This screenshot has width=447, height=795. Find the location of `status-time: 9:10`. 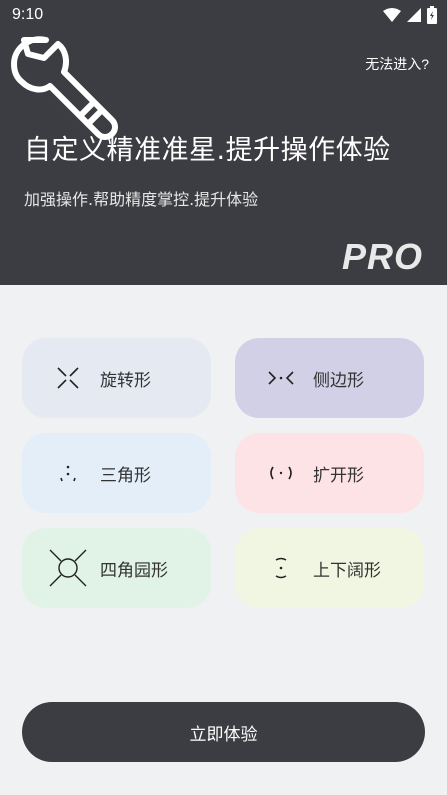

status-time: 9:10 is located at coordinates (28, 14).